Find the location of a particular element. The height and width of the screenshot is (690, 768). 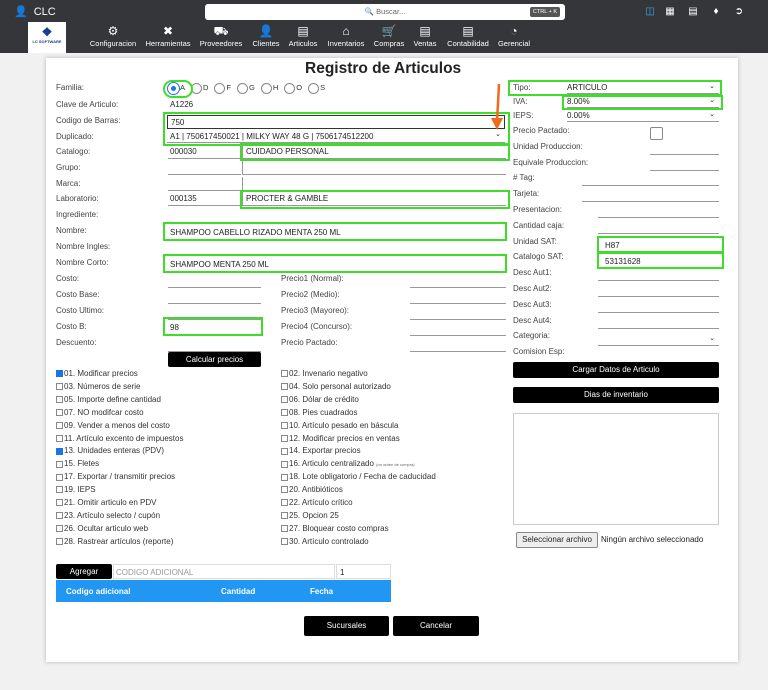

cancelar-button: Cancelar is located at coordinates (436, 626).